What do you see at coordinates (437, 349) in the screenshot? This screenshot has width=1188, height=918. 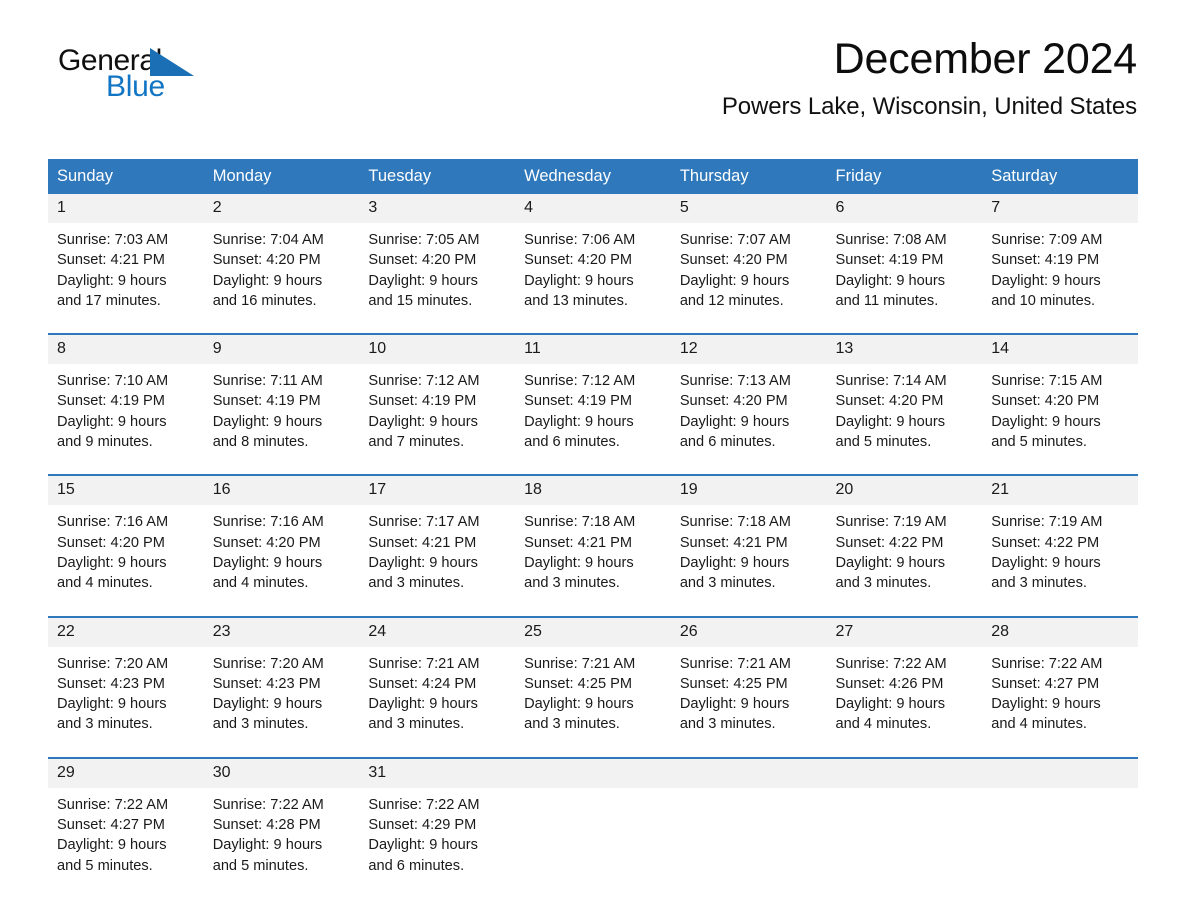 I see `day-number-cell: 10` at bounding box center [437, 349].